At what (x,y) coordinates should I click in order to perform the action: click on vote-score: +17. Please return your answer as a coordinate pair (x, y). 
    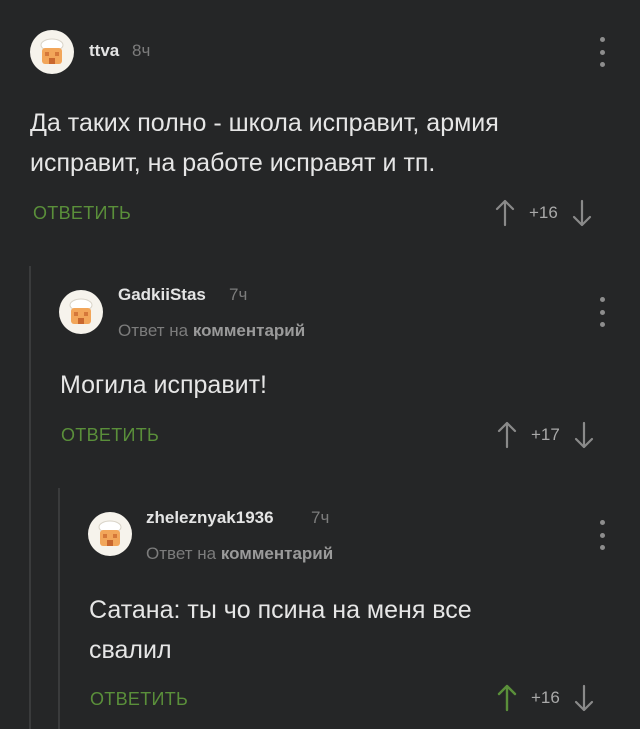
    Looking at the image, I should click on (545, 434).